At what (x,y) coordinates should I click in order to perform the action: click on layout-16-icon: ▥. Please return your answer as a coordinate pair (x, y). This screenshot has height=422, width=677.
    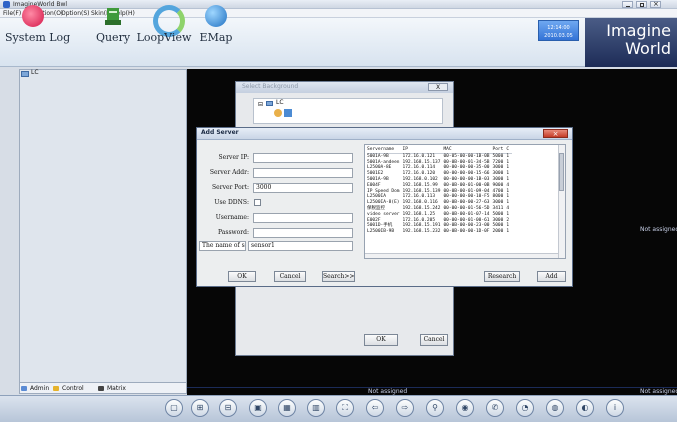
    Looking at the image, I should click on (316, 407).